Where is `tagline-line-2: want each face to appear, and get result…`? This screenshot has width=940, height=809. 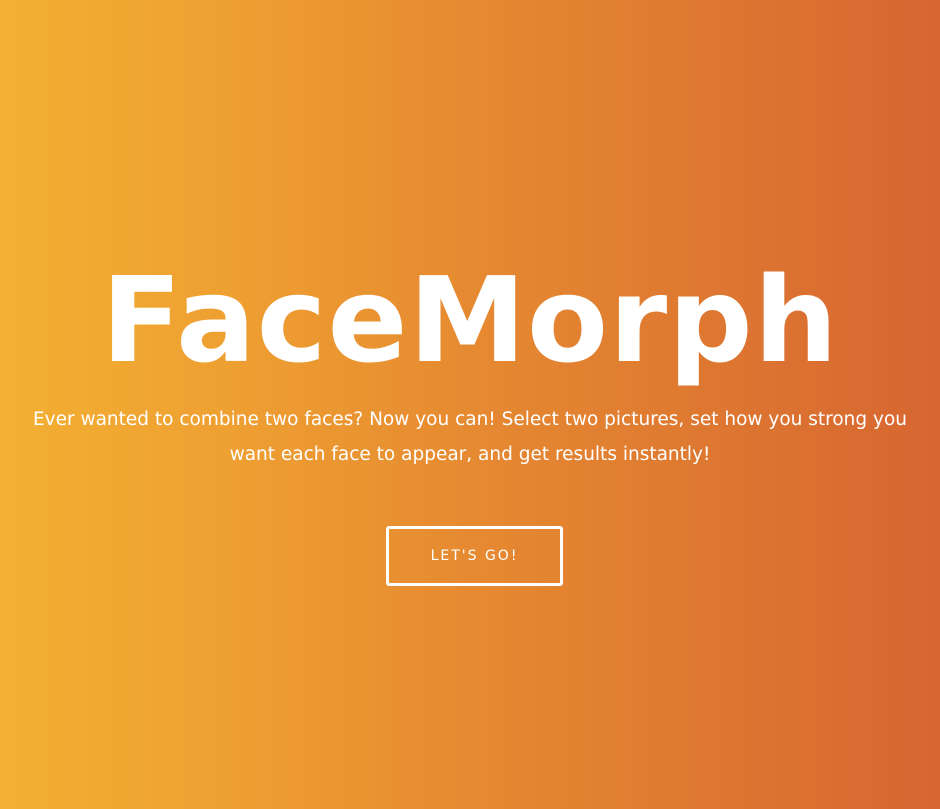
tagline-line-2: want each face to appear, and get result… is located at coordinates (470, 454).